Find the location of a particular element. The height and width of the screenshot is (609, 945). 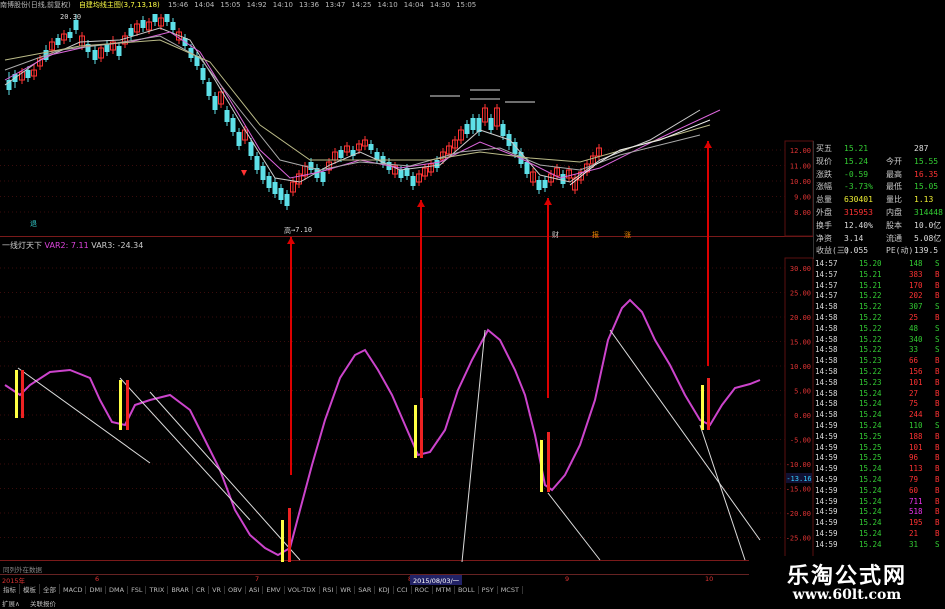

tick-time: 14:58 is located at coordinates (826, 404).